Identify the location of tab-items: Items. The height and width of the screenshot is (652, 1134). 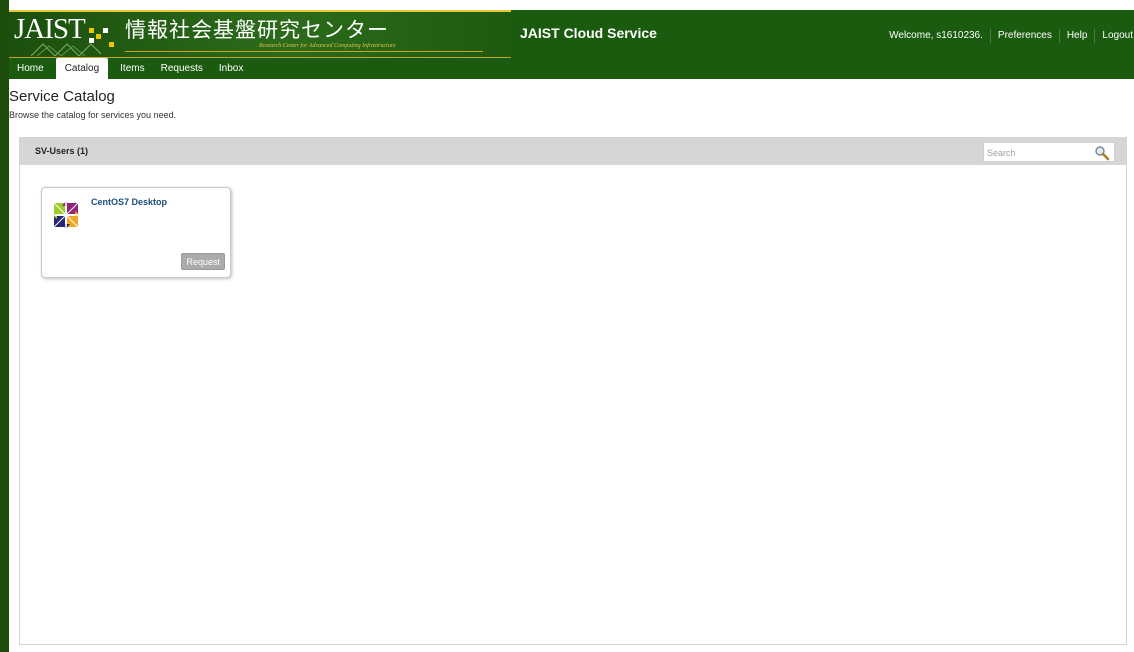
(132, 68).